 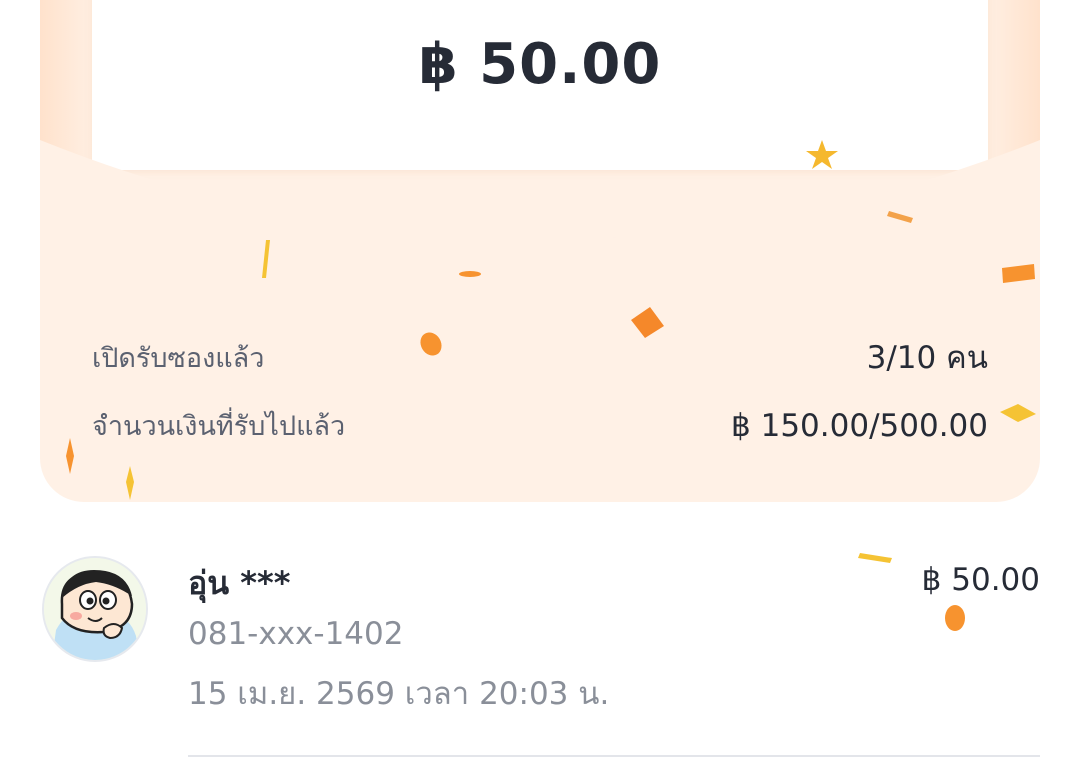 What do you see at coordinates (399, 694) in the screenshot?
I see `recipient-datetime: 15 เม.ย. 2569 เวลา 20:03 น.` at bounding box center [399, 694].